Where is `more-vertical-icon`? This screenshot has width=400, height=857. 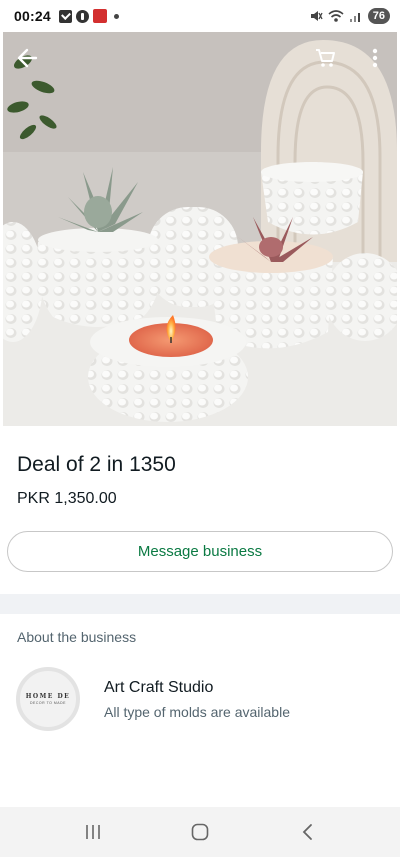
more-vertical-icon is located at coordinates (375, 58).